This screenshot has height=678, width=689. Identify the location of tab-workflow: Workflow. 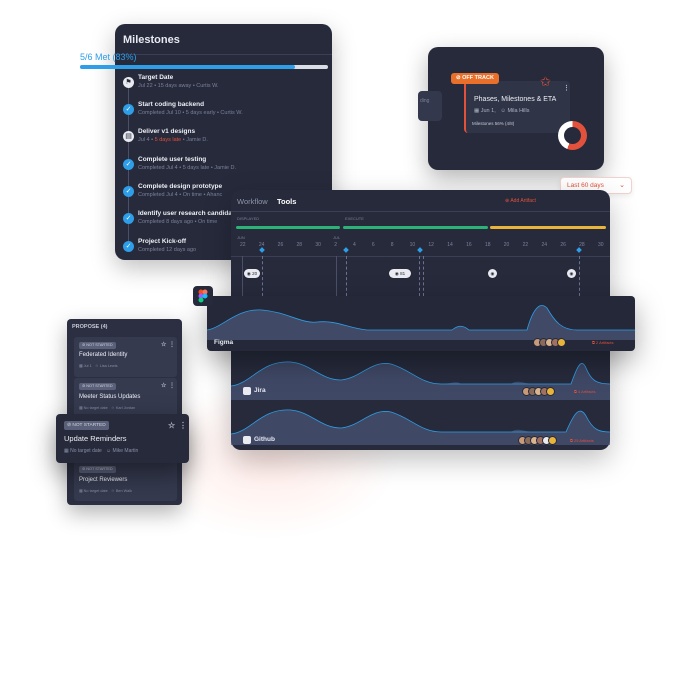
(252, 201).